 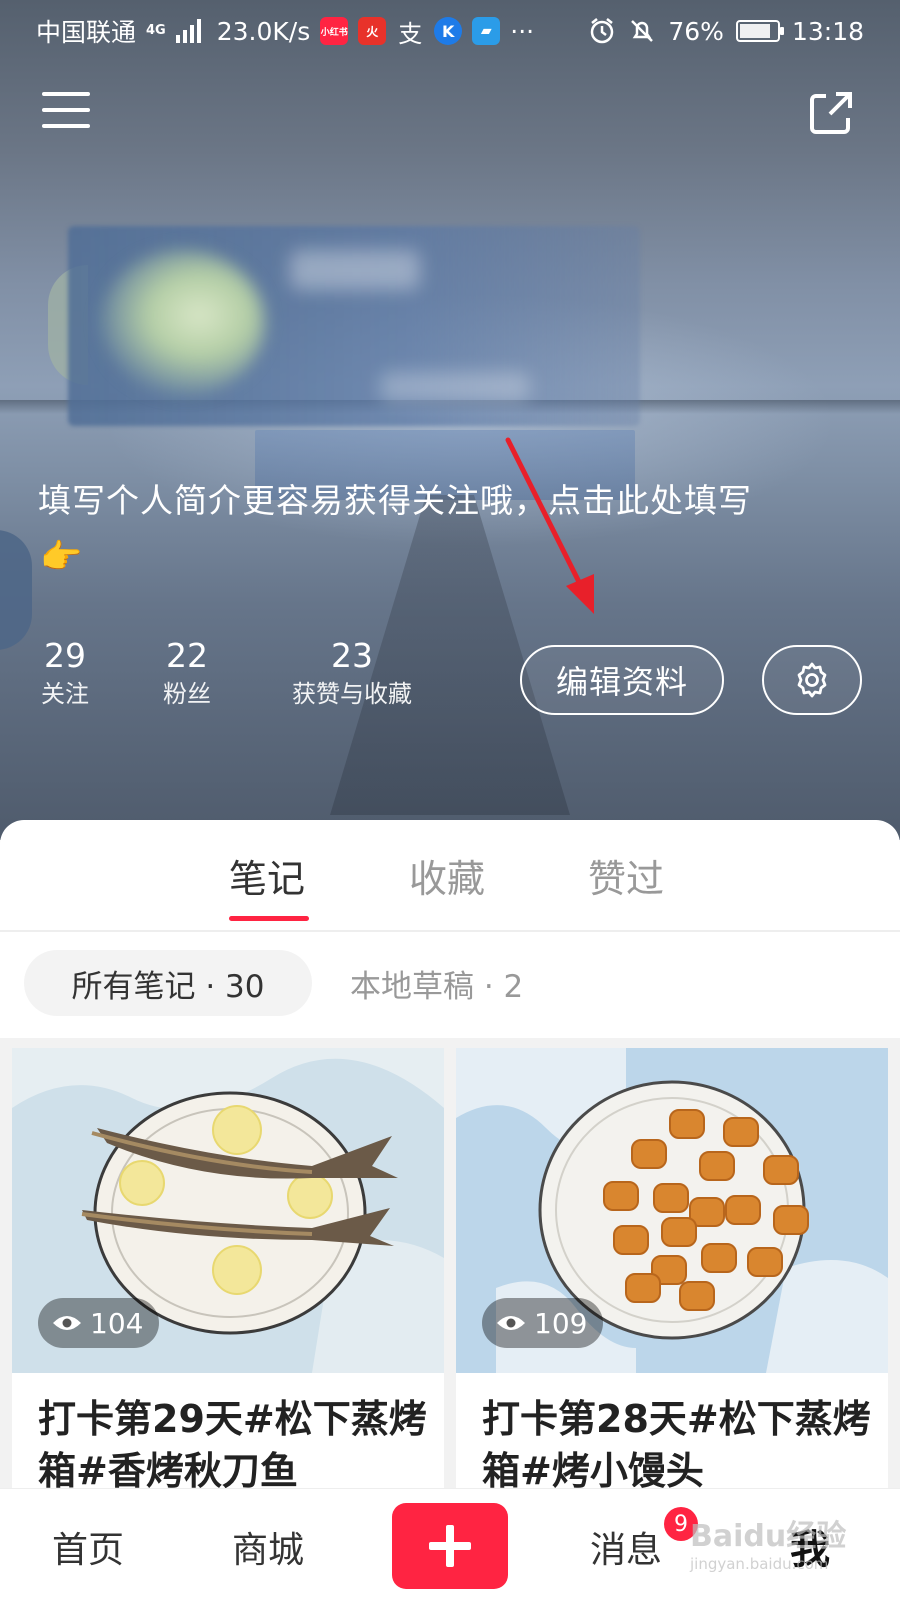 I want to click on stat-following: 29 关注, so click(x=65, y=674).